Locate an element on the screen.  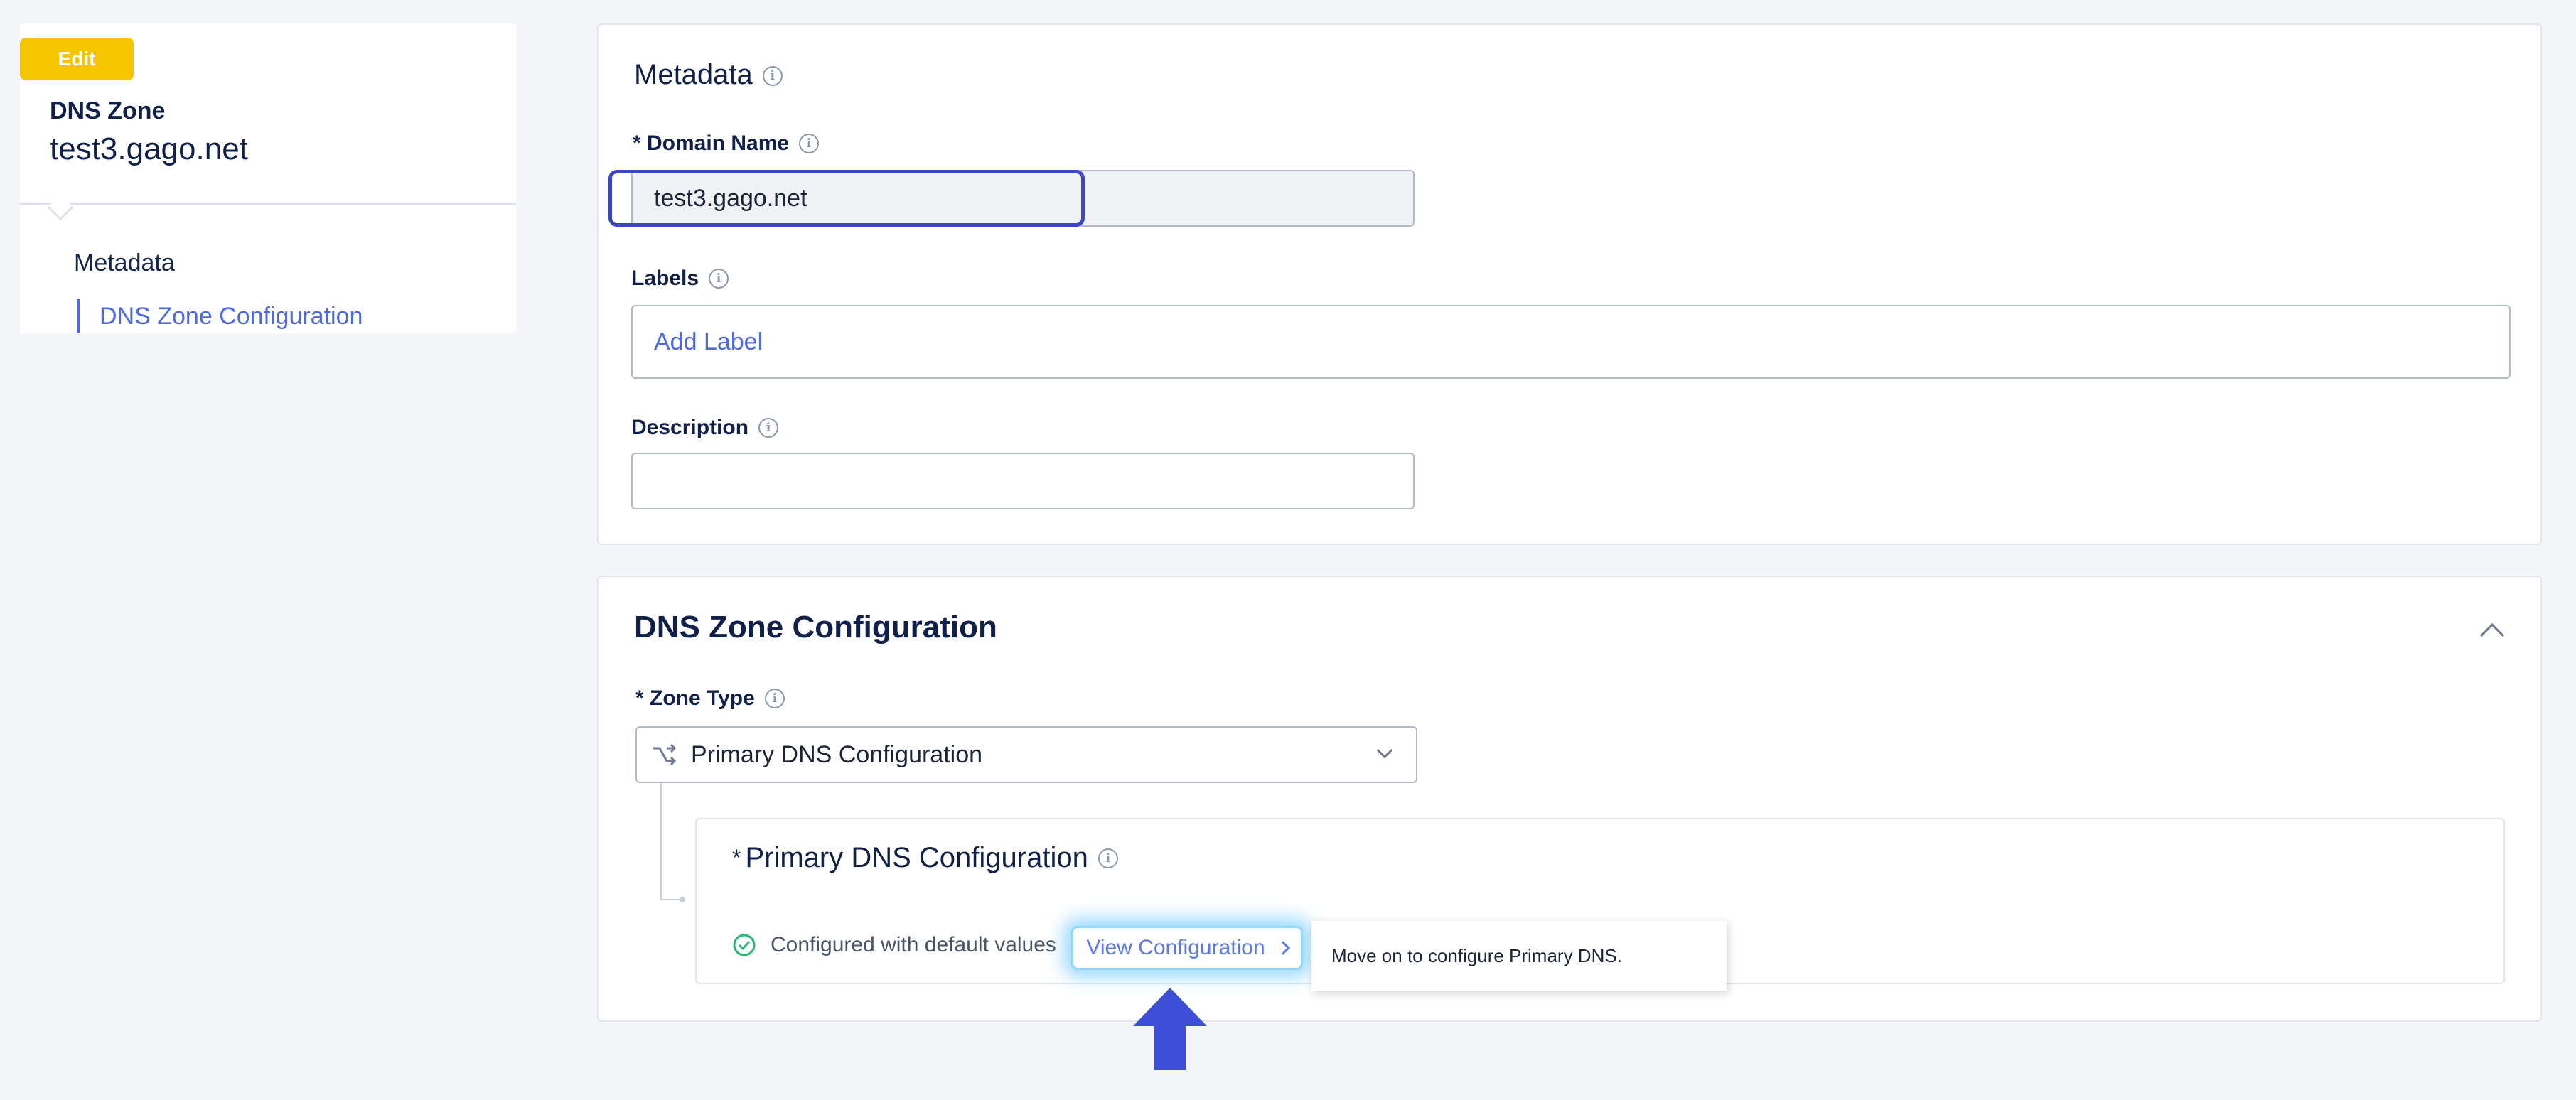
zone-type-select: Primary DNS Configuration is located at coordinates (1026, 754).